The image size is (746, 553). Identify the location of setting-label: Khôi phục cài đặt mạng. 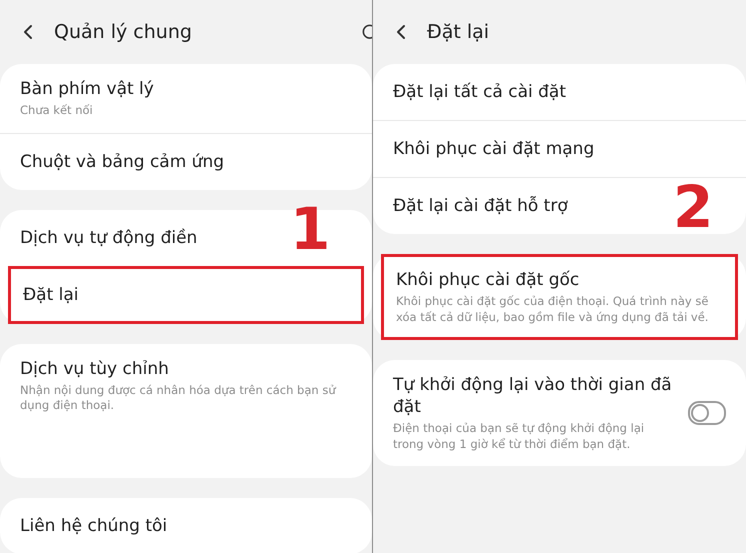
(493, 149).